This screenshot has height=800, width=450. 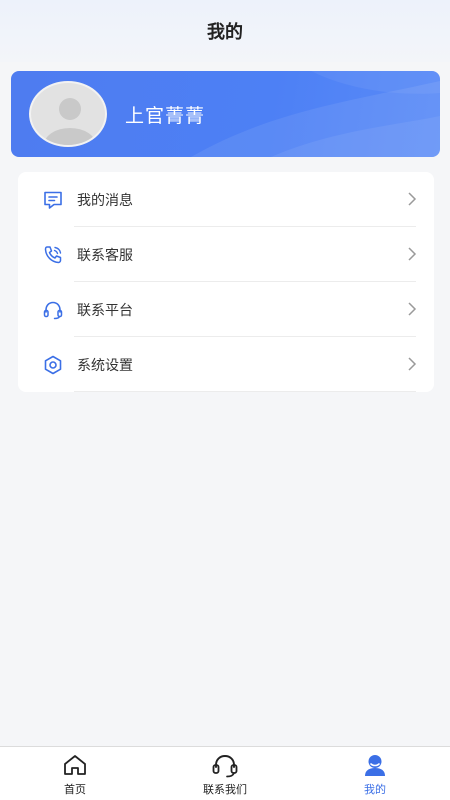 I want to click on menu-item-messages: 我的消息, so click(x=226, y=199).